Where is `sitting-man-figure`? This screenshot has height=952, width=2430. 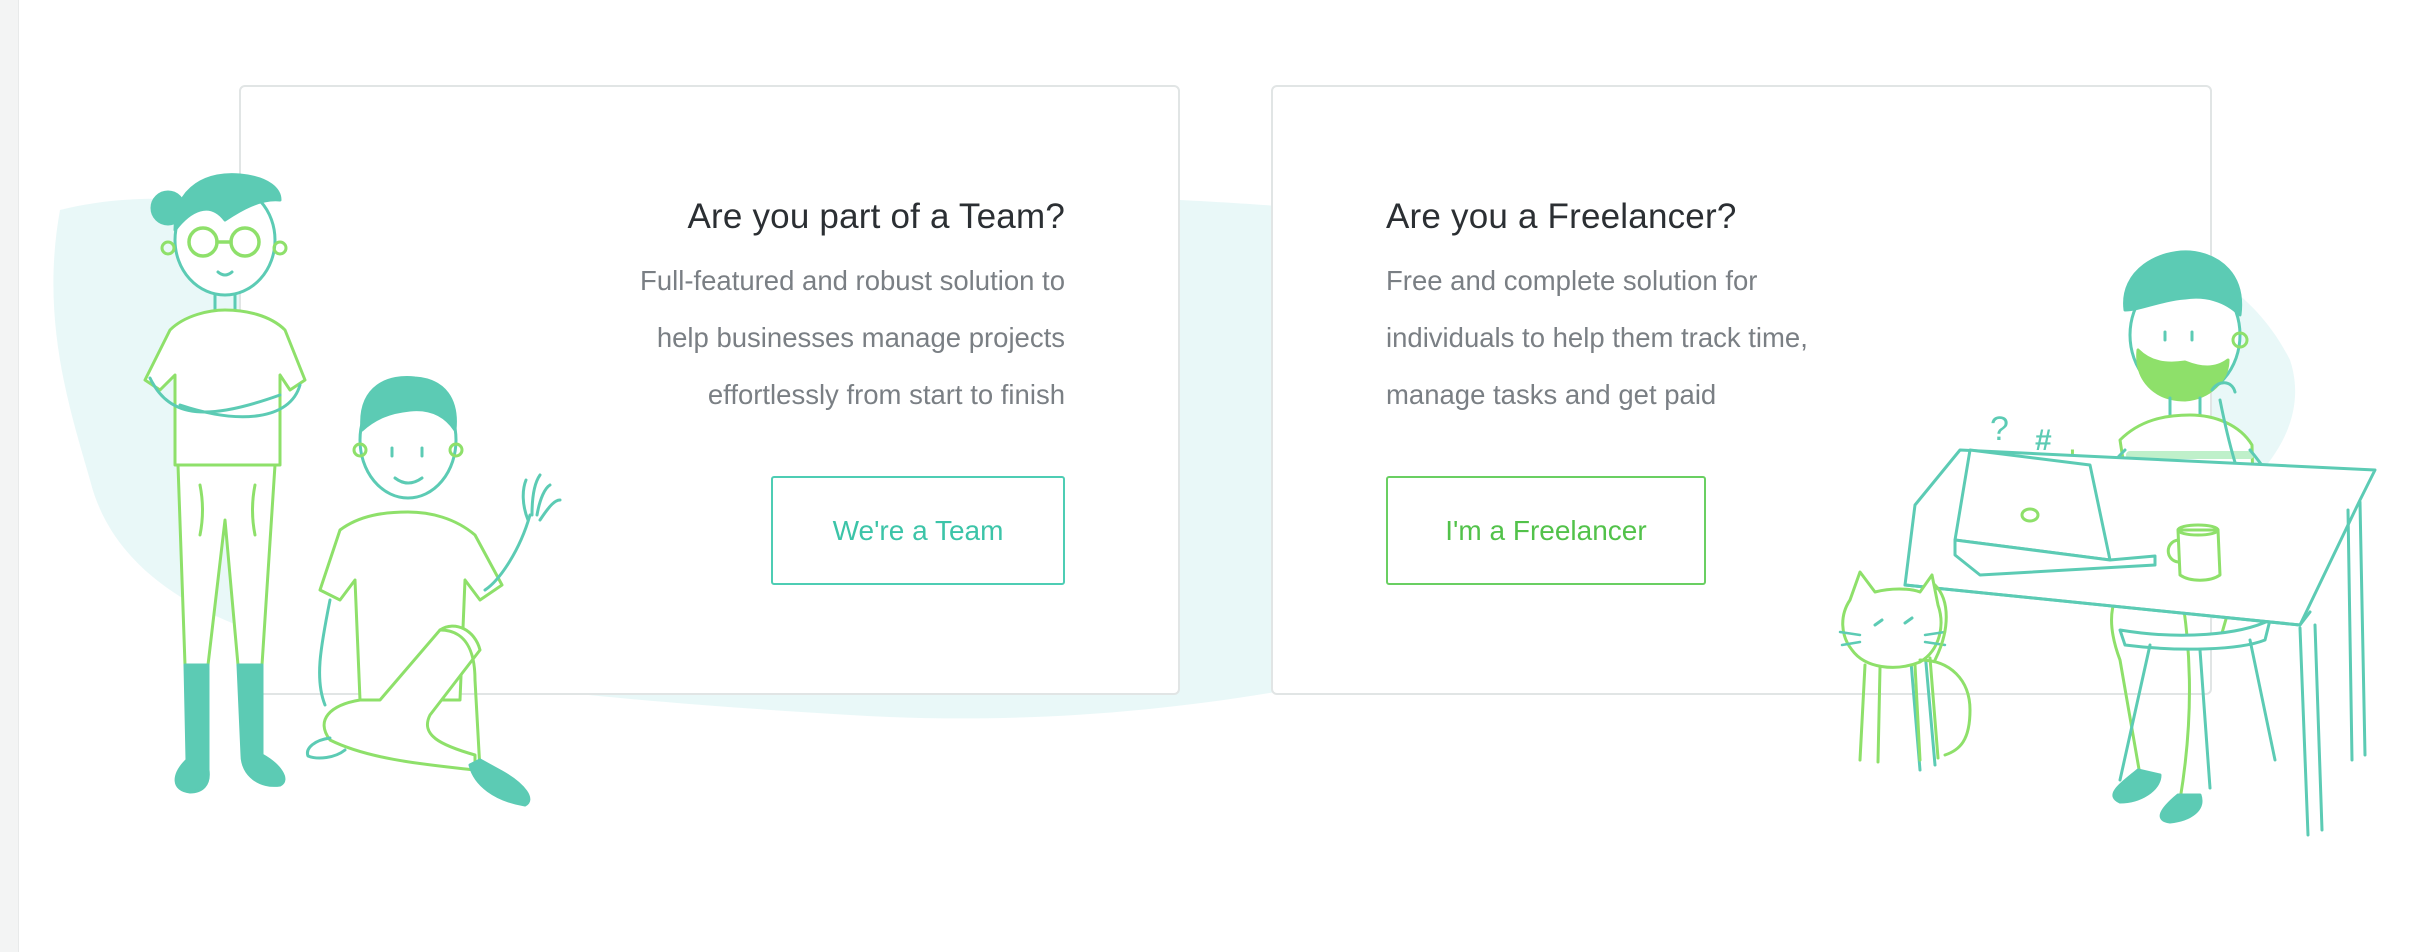 sitting-man-figure is located at coordinates (433, 591).